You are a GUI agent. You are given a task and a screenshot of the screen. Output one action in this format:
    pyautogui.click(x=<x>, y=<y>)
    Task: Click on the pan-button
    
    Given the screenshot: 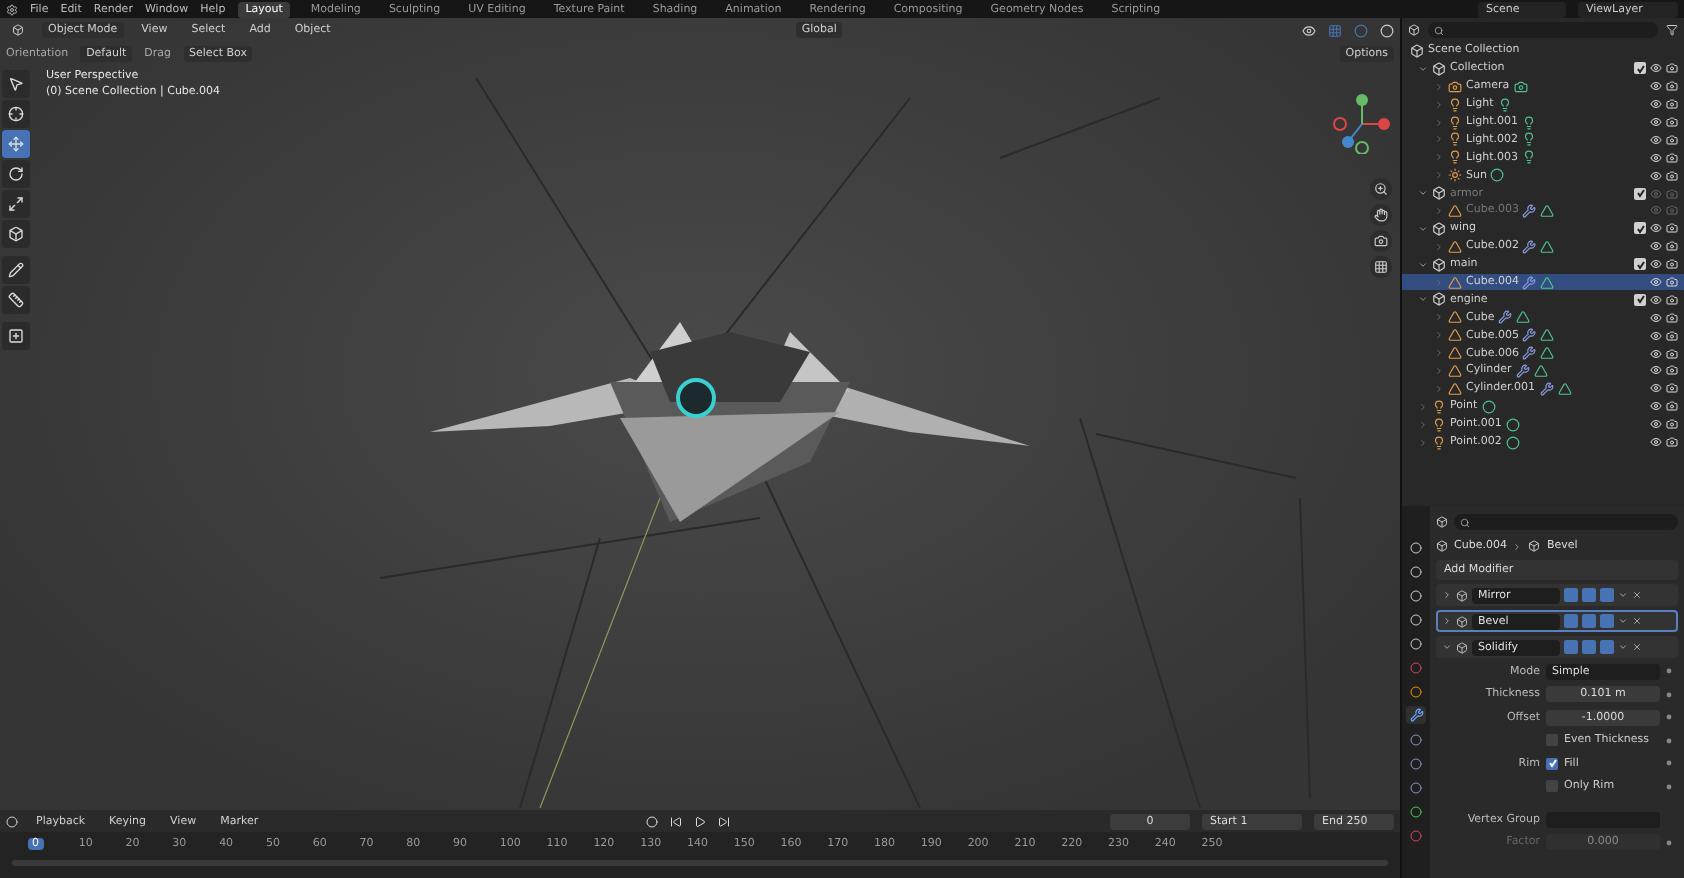 What is the action you would take?
    pyautogui.click(x=1381, y=215)
    